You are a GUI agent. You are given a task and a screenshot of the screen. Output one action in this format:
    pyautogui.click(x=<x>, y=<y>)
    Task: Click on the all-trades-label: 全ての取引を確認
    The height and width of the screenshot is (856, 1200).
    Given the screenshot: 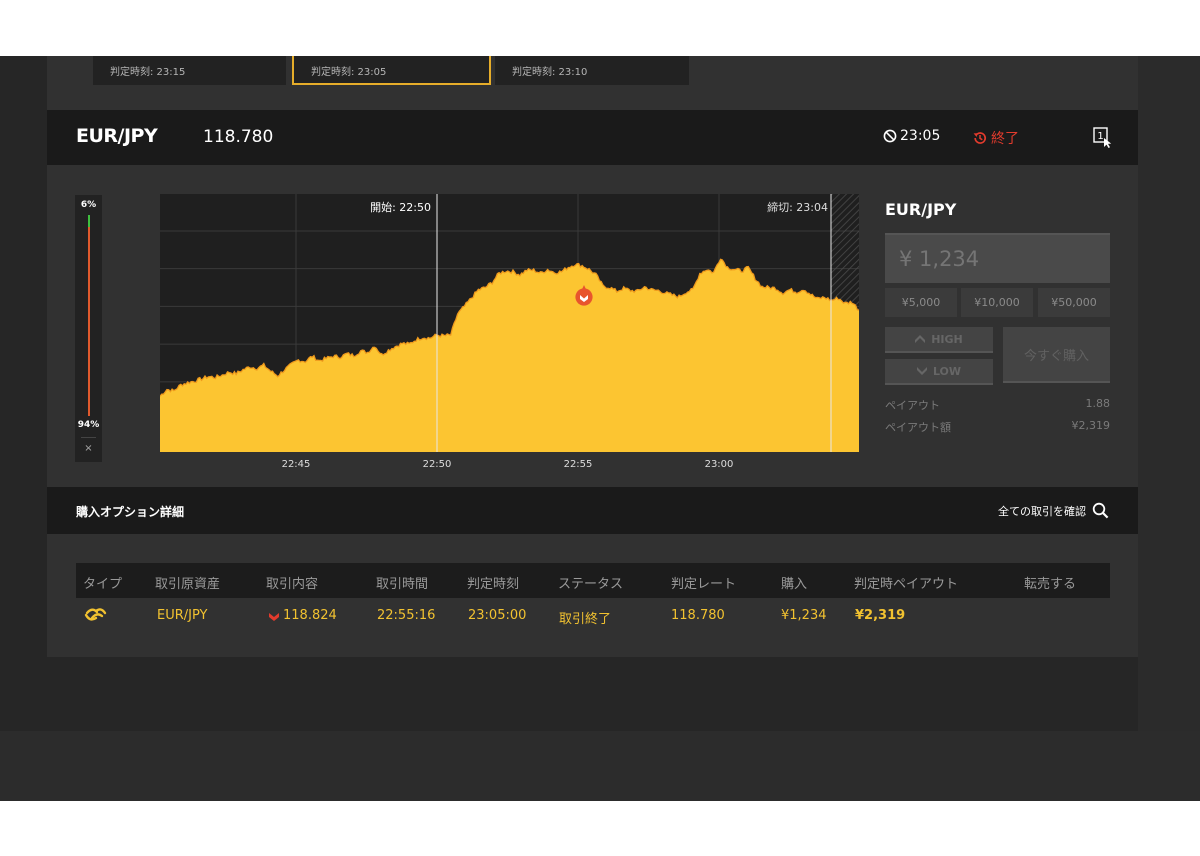 What is the action you would take?
    pyautogui.click(x=1042, y=511)
    